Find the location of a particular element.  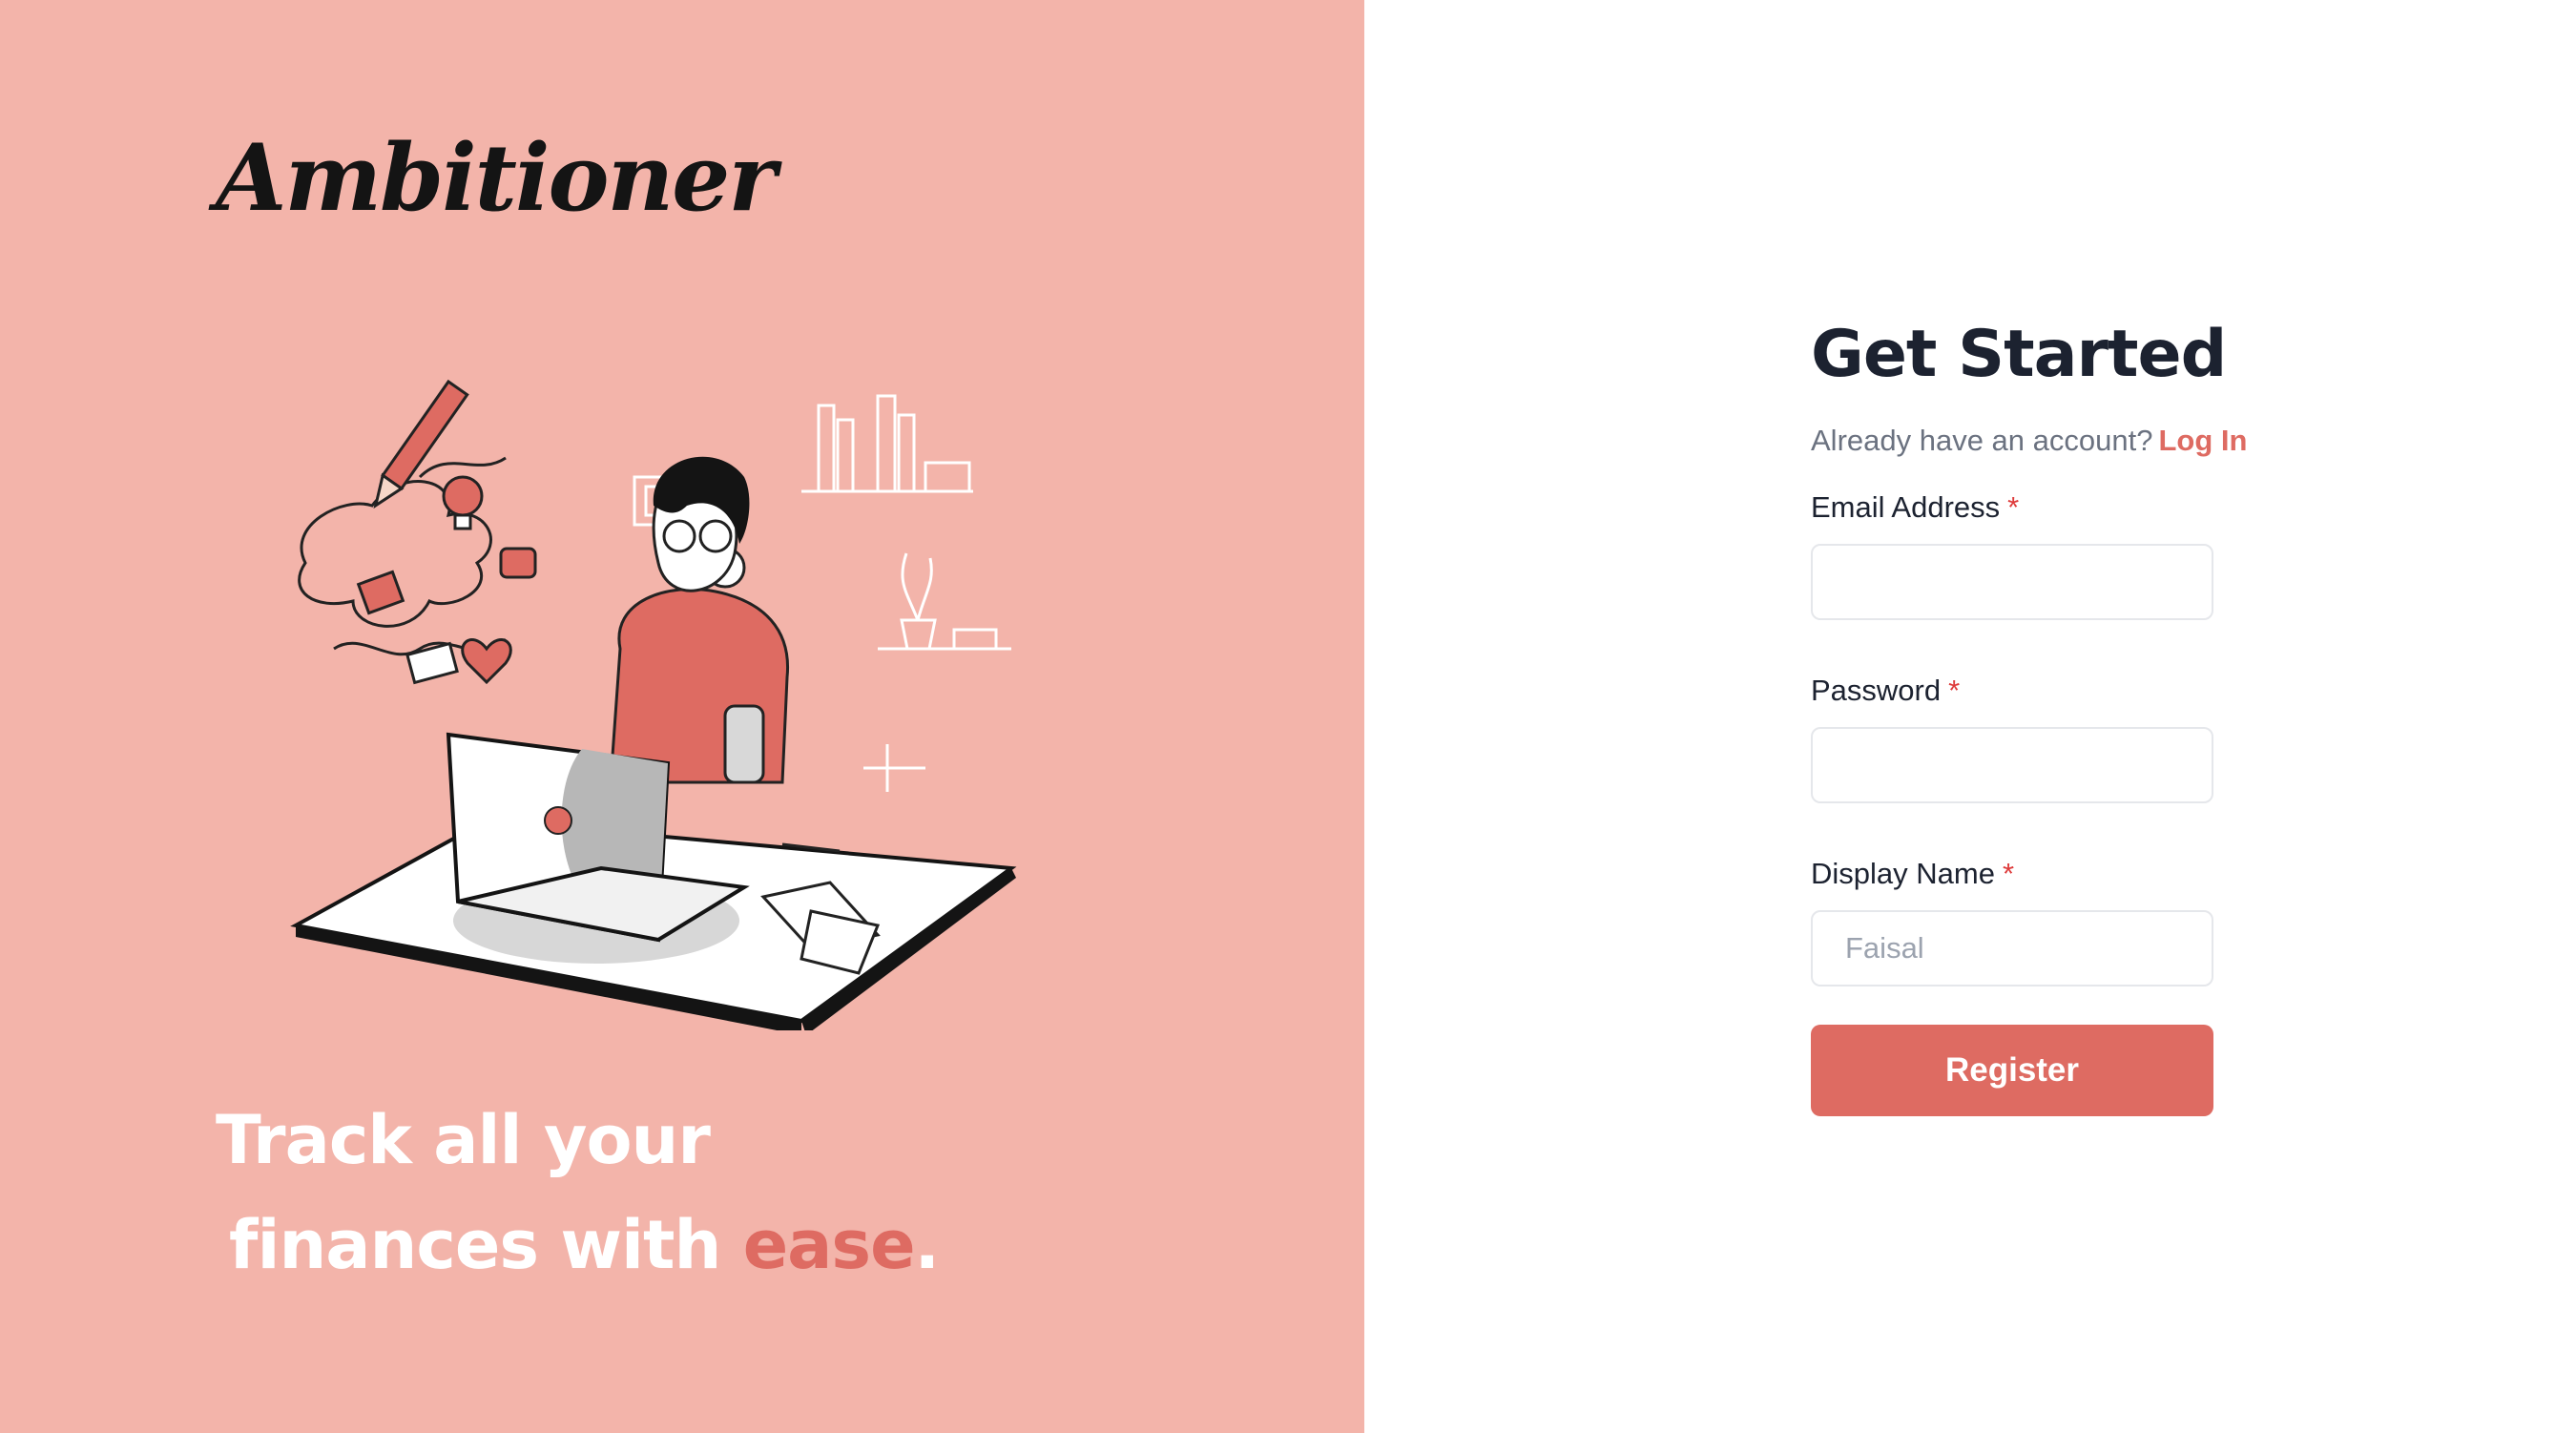

password-field-group: Password * is located at coordinates (2097, 737).